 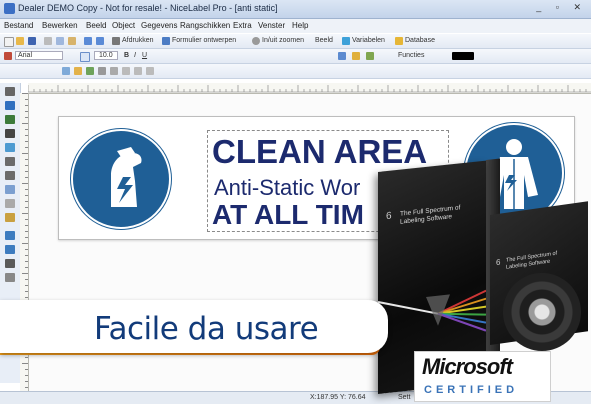 What do you see at coordinates (346, 41) in the screenshot?
I see `variables-icon` at bounding box center [346, 41].